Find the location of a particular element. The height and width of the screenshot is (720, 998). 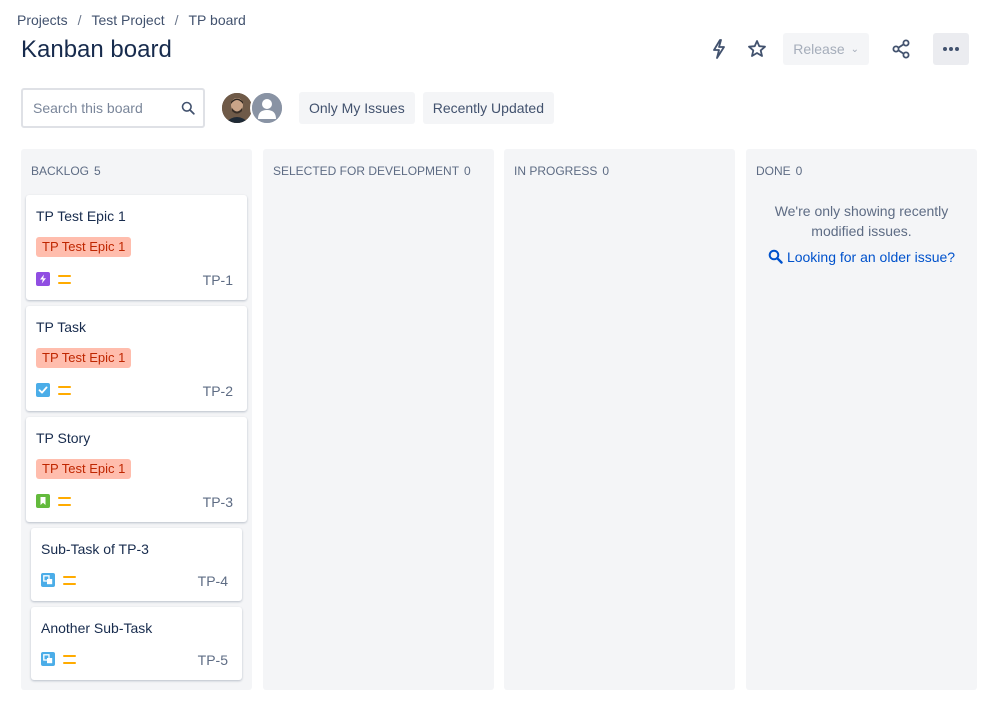

share-button is located at coordinates (901, 49).